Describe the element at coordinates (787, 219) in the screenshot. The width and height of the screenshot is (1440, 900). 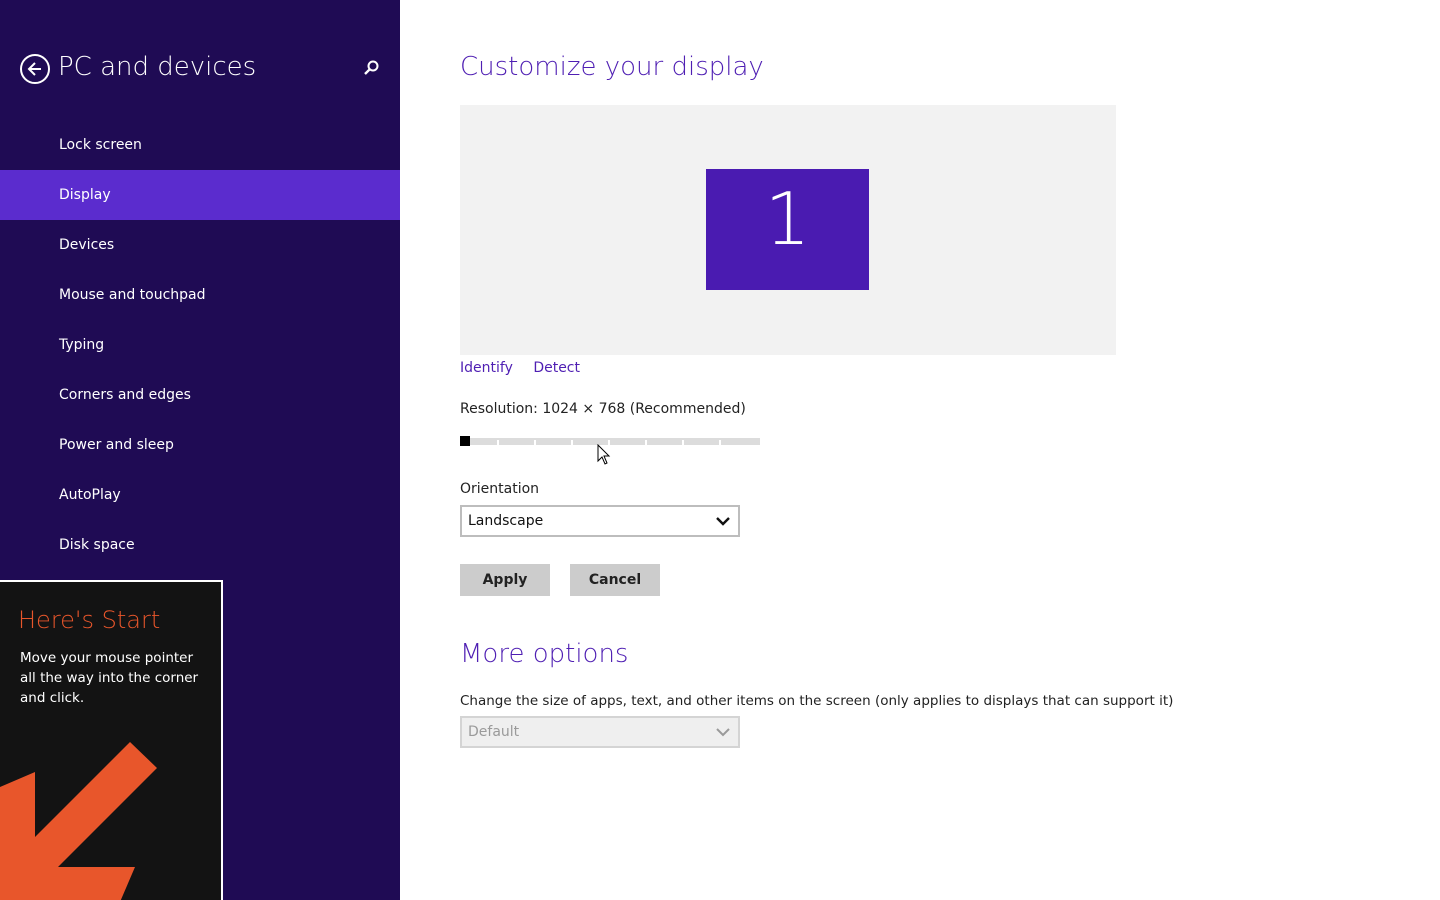
I see `monitor-number: 1` at that location.